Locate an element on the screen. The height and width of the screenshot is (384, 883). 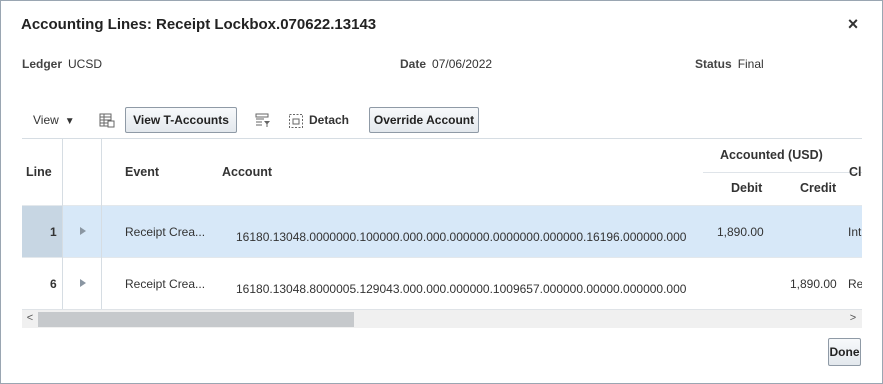
row-credit: 1,890.00 is located at coordinates (813, 284).